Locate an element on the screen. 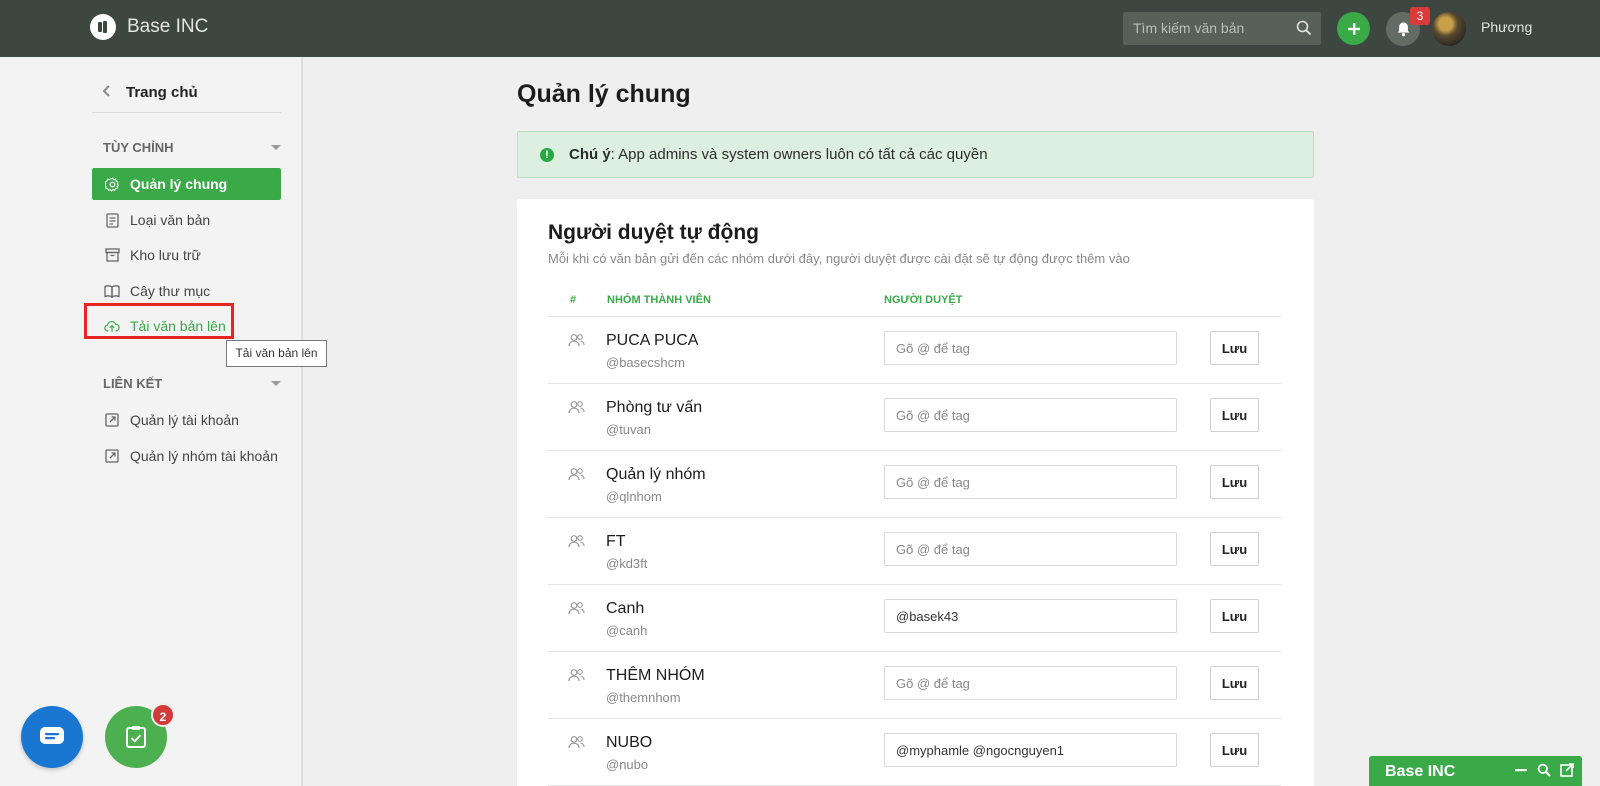 This screenshot has height=786, width=1600. sidebar-item-account-management: Quản lý tài khoản is located at coordinates (186, 420).